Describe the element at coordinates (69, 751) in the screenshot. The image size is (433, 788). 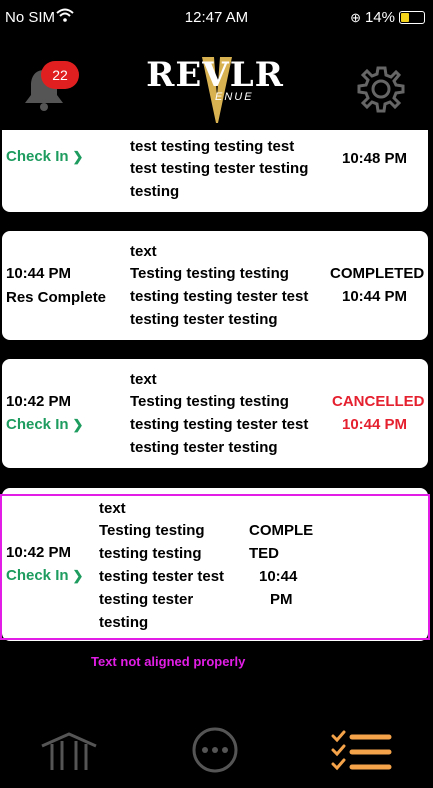
I see `venue-icon` at that location.